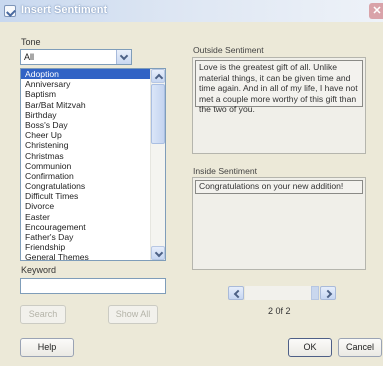 The height and width of the screenshot is (366, 383). What do you see at coordinates (39, 270) in the screenshot?
I see `keyword-label: Keyword` at bounding box center [39, 270].